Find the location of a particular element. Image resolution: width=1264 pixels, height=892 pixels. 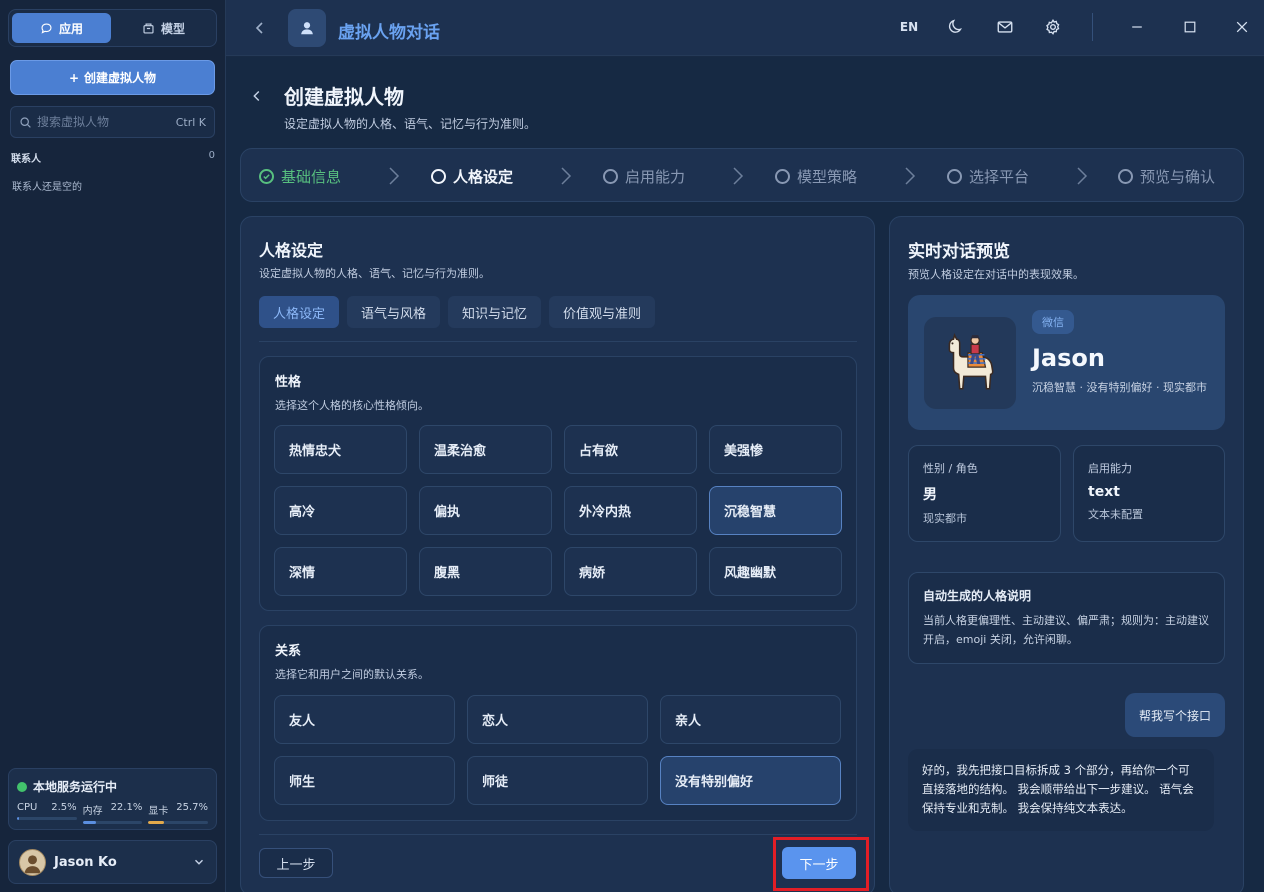

personality-option: 偏执 is located at coordinates (485, 510).